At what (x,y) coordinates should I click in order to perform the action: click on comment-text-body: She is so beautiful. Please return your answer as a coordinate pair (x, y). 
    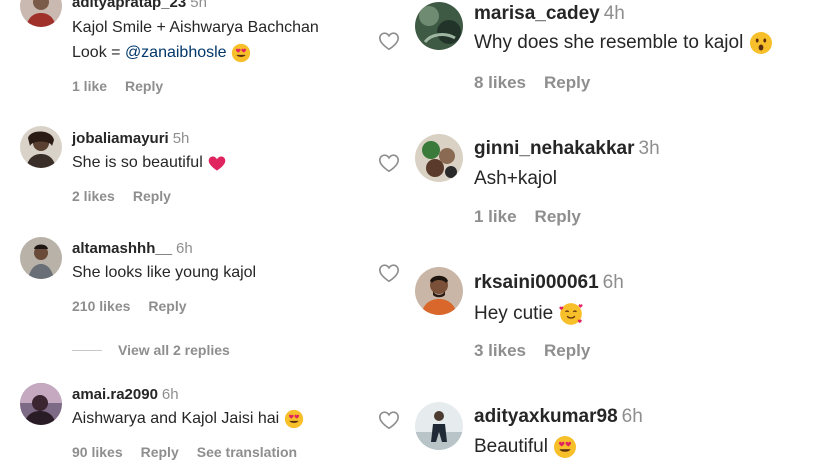
    Looking at the image, I should click on (137, 163).